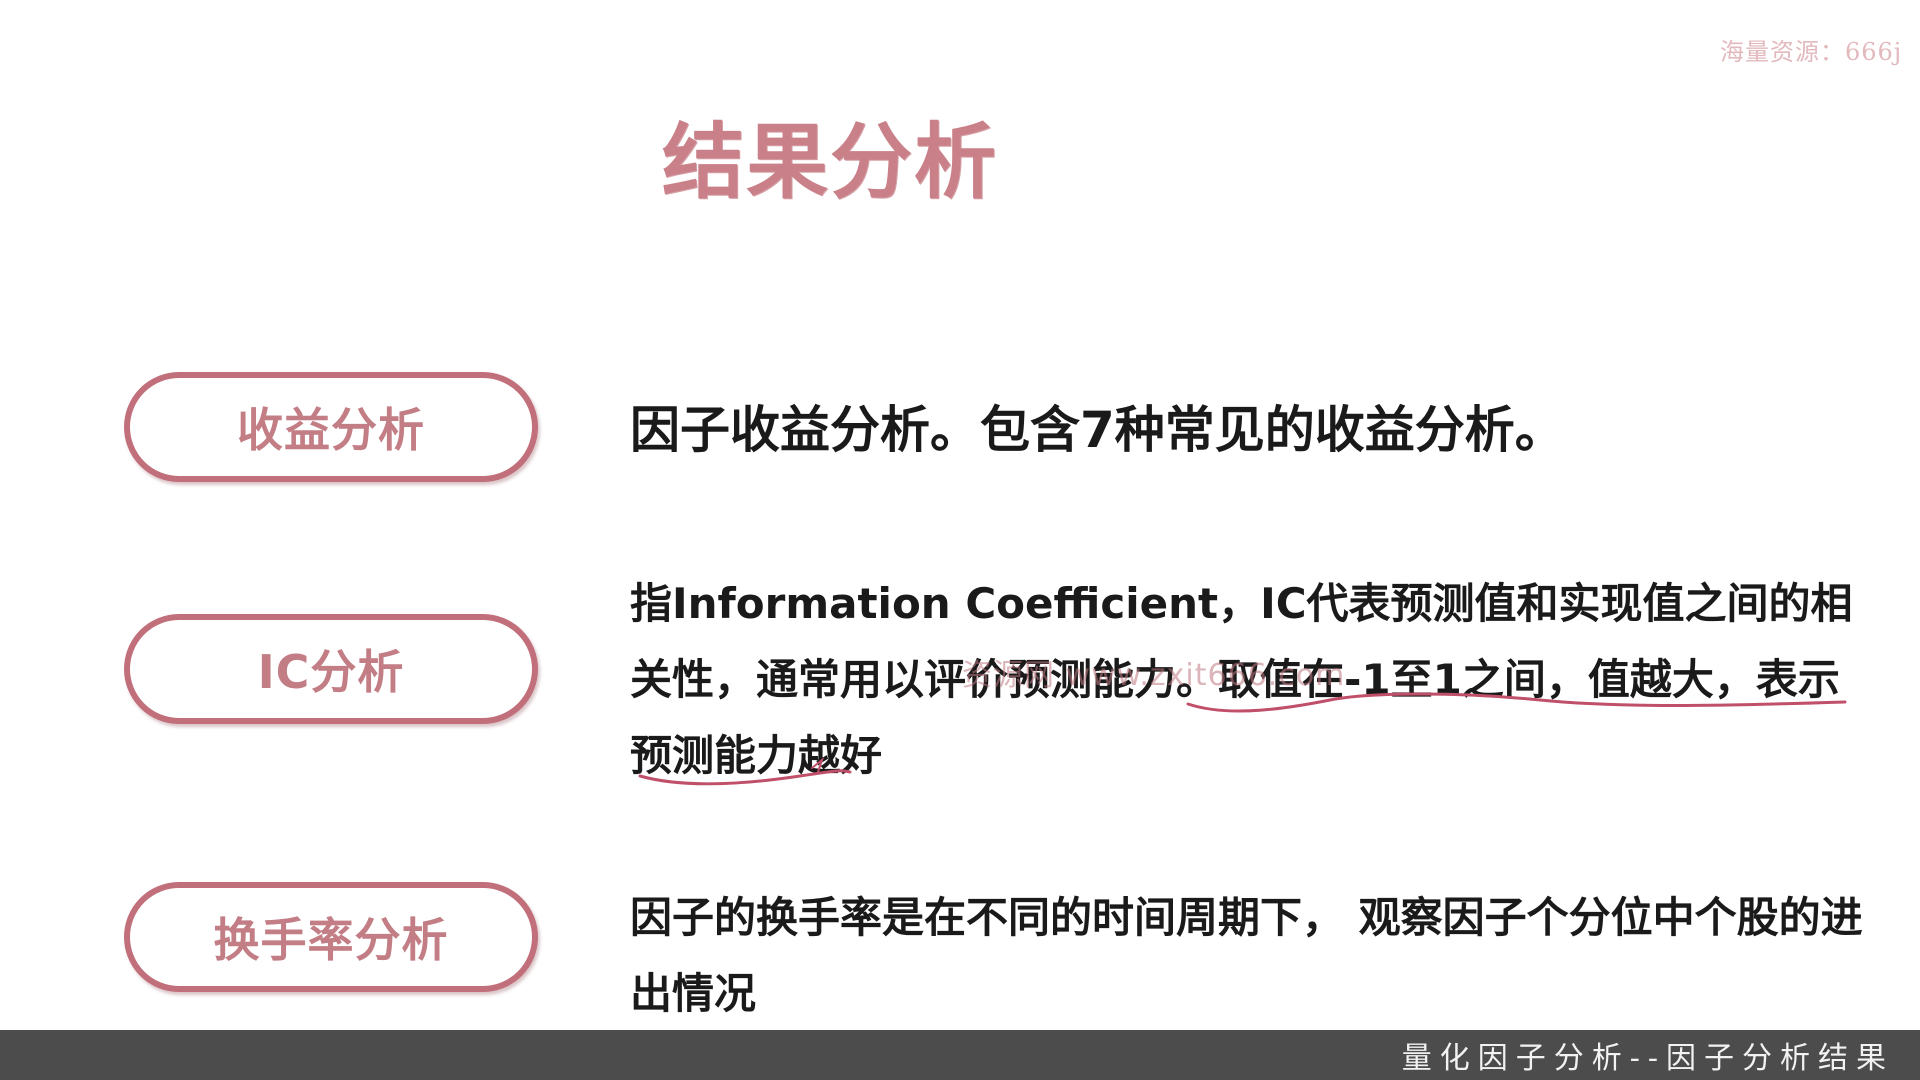 The image size is (1920, 1080). I want to click on pill-label: IC分析, so click(331, 672).